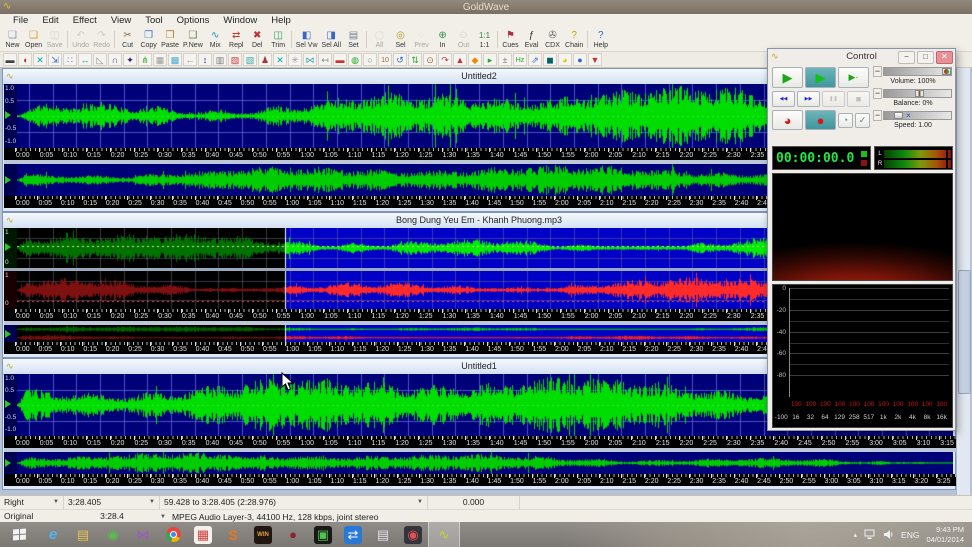 The width and height of the screenshot is (972, 547). I want to click on record-selection-button: ●, so click(820, 120).